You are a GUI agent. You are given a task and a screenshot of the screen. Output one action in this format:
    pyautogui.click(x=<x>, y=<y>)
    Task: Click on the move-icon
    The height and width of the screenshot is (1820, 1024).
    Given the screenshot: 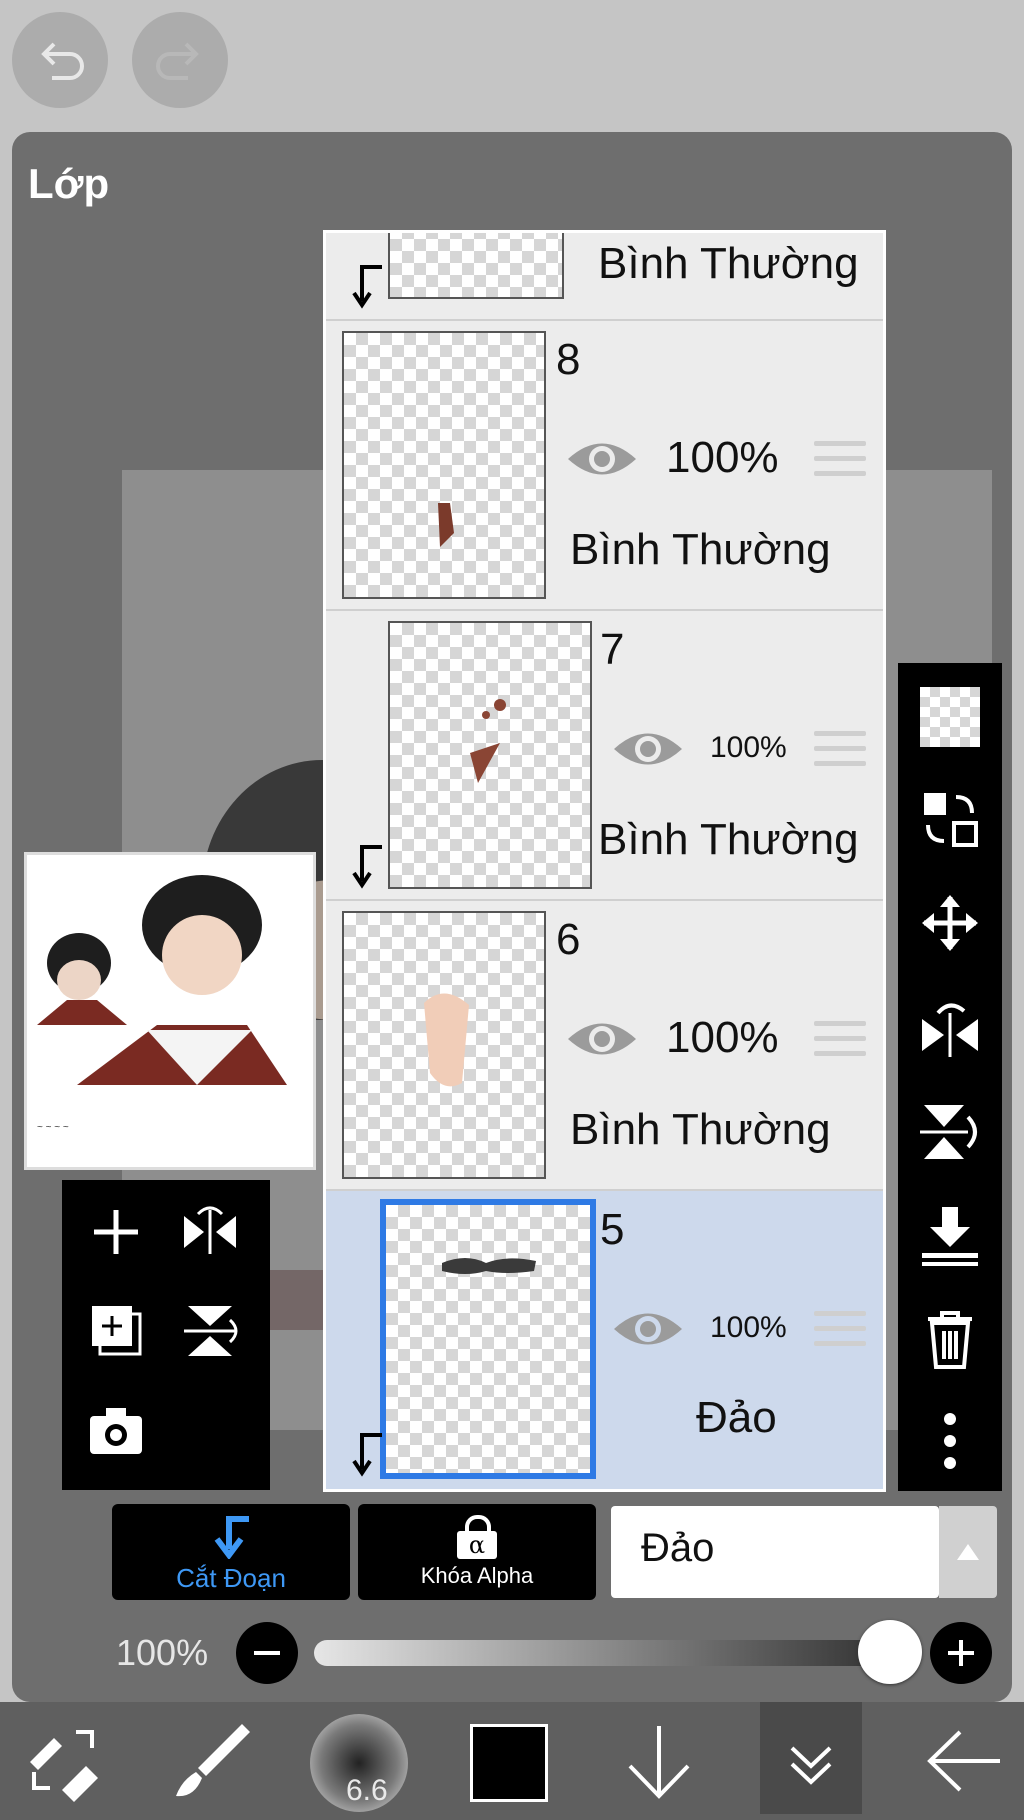 What is the action you would take?
    pyautogui.click(x=950, y=923)
    